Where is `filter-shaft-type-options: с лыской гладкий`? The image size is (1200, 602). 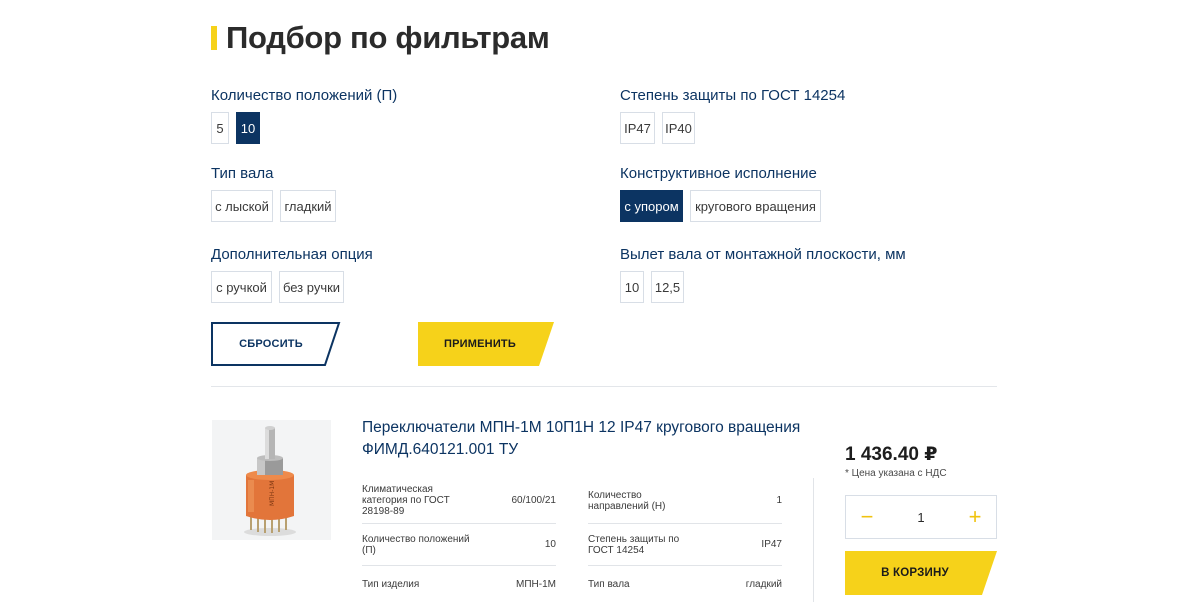
filter-shaft-type-options: с лыской гладкий is located at coordinates (273, 206).